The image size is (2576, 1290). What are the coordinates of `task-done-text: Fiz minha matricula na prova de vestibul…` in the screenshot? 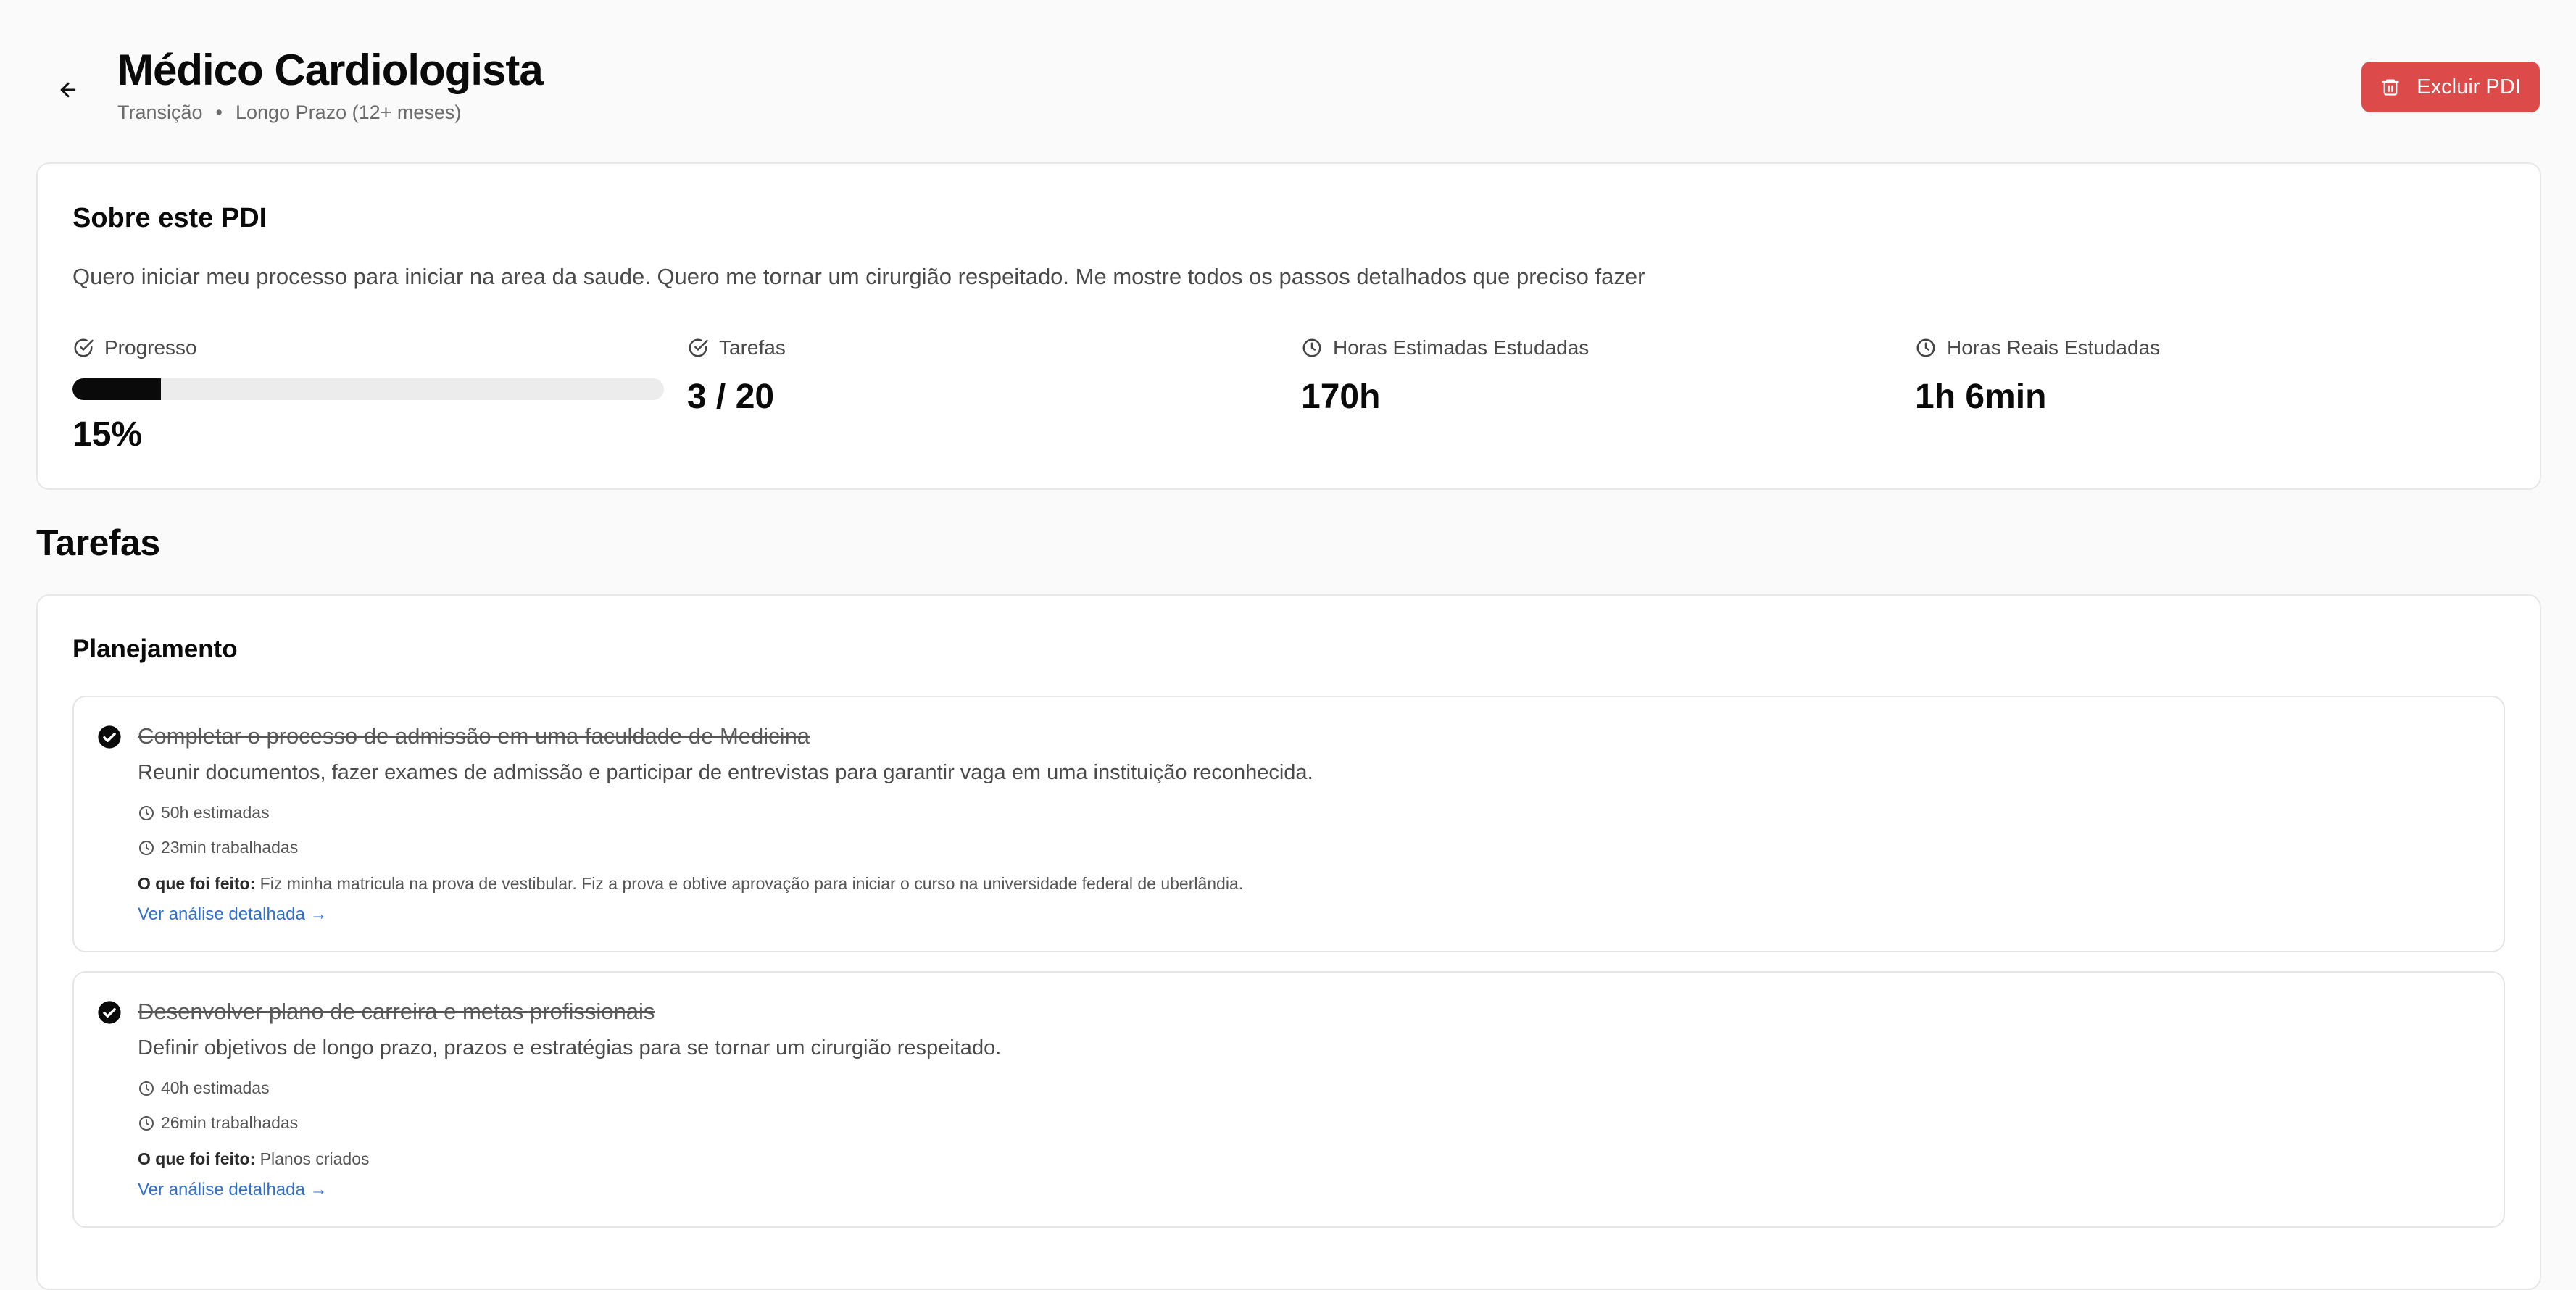 It's located at (751, 883).